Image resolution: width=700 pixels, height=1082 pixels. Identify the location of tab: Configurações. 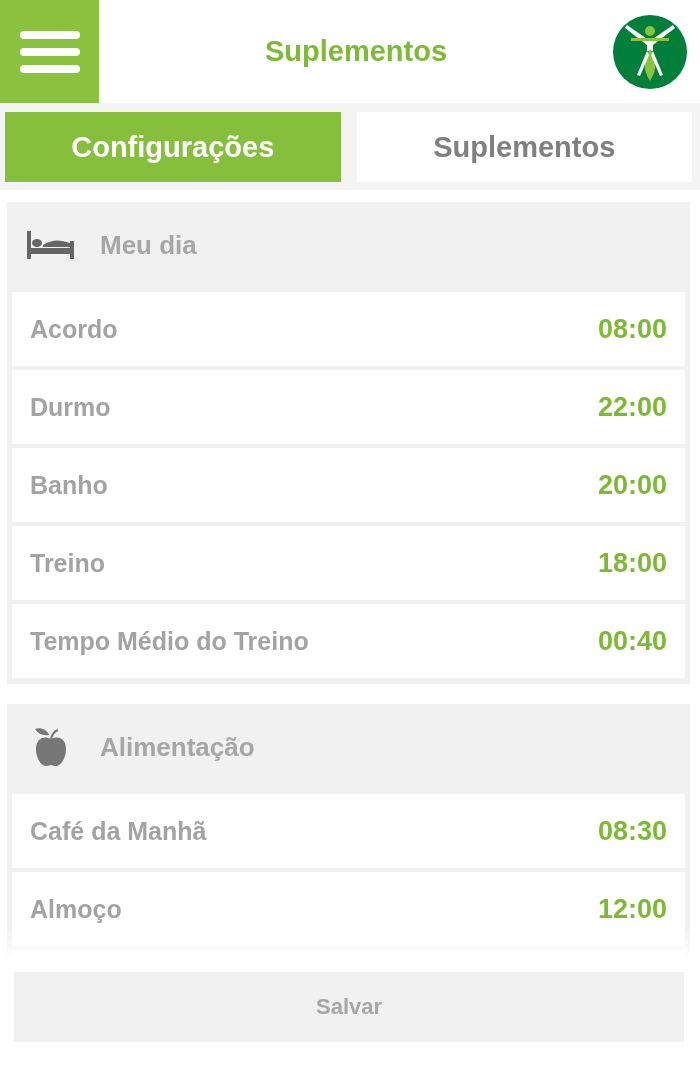
(173, 147).